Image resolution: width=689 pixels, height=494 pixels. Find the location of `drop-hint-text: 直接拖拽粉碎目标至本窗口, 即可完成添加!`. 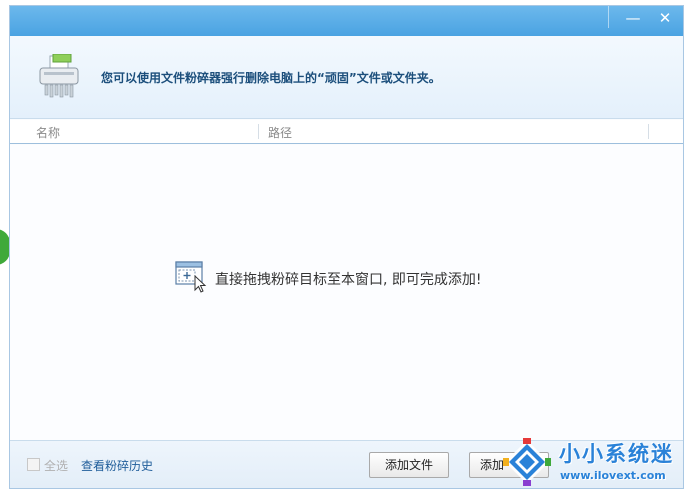

drop-hint-text: 直接拖拽粉碎目标至本窗口, 即可完成添加! is located at coordinates (348, 280).